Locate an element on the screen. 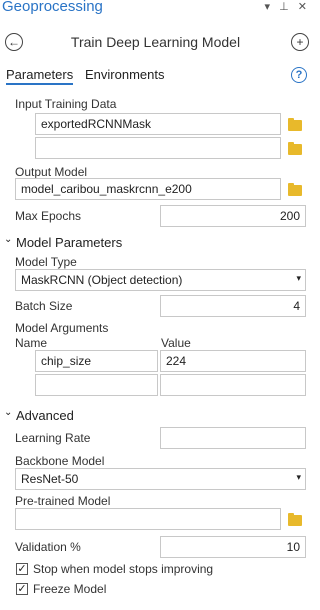 The width and height of the screenshot is (320, 610). stop-improving-checkbox: ✓ is located at coordinates (22, 569).